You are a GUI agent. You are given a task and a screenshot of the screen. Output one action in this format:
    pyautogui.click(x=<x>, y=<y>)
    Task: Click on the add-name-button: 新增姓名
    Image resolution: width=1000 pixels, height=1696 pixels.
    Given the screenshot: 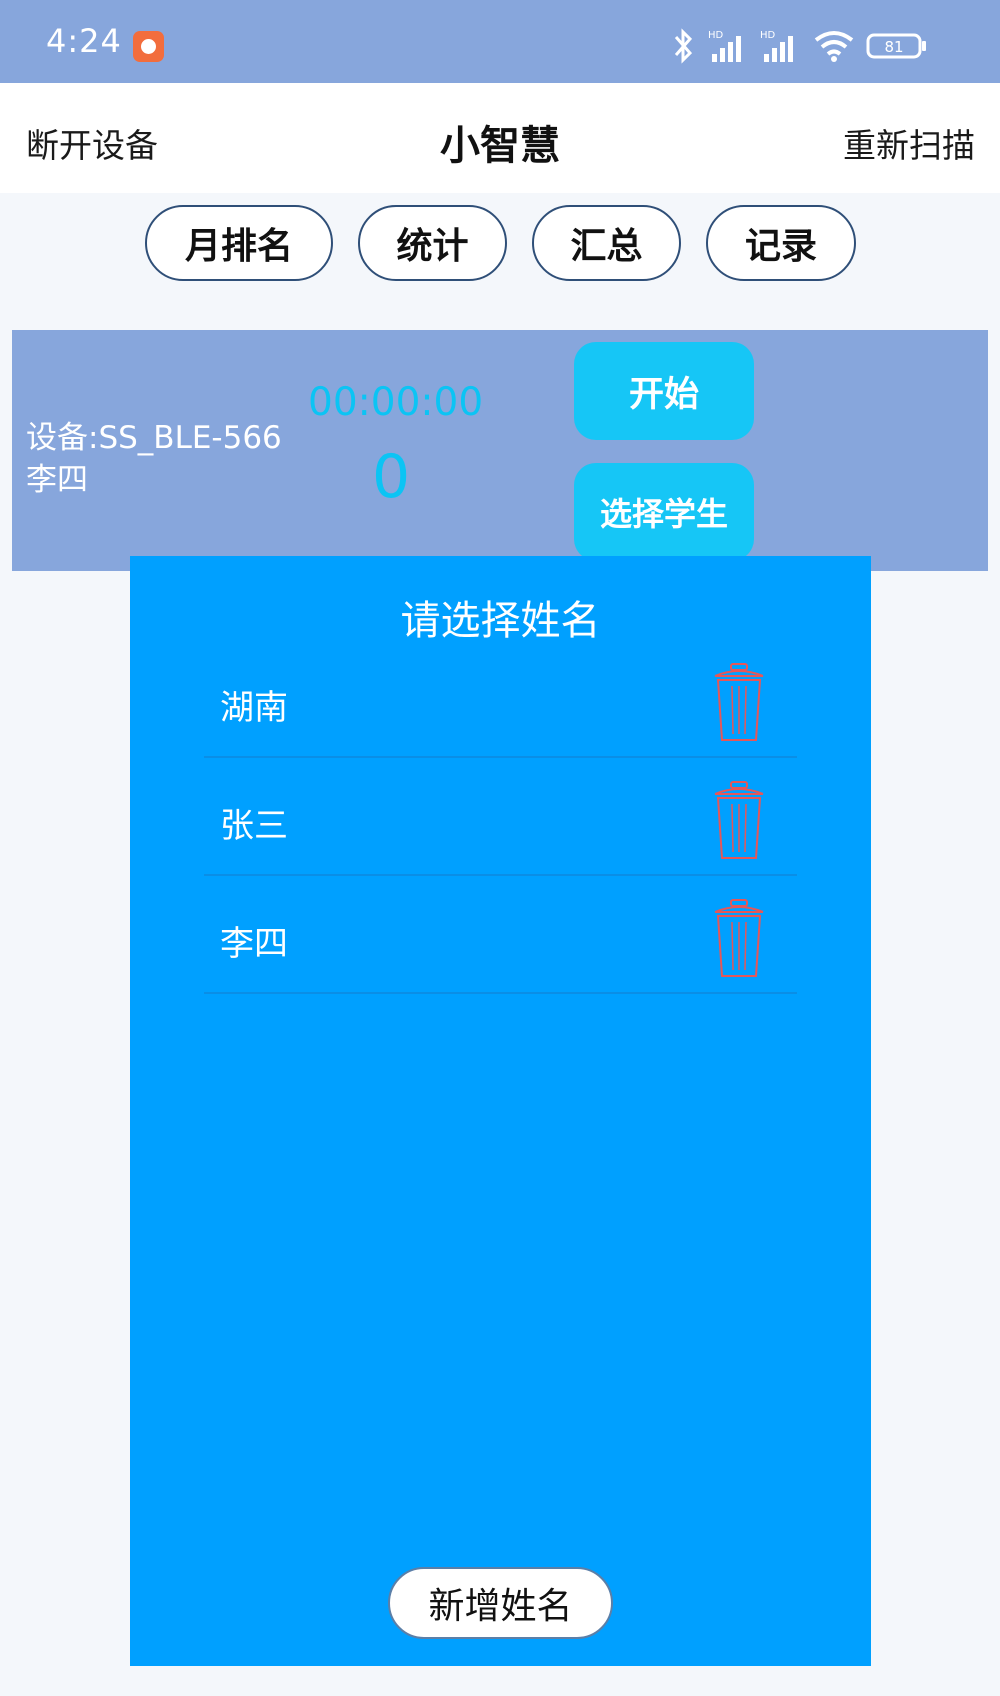 What is the action you would take?
    pyautogui.click(x=500, y=1603)
    